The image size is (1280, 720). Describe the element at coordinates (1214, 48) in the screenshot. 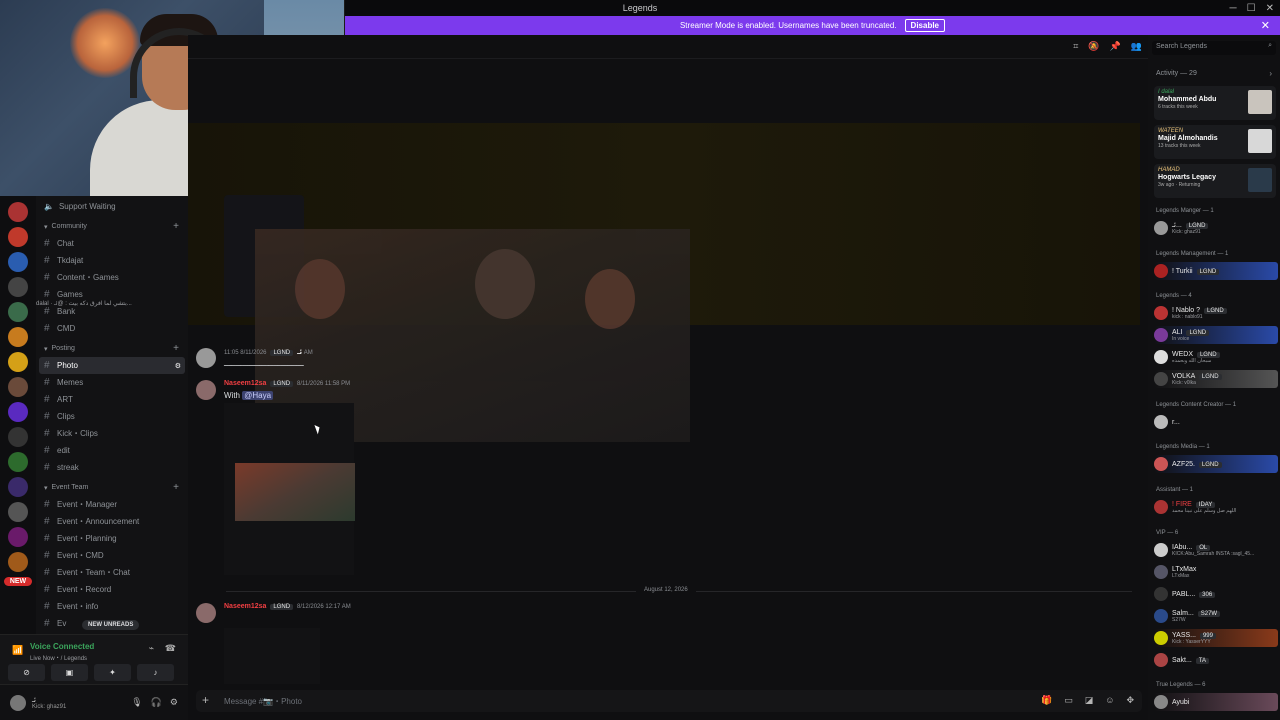

I see `search-input: Search Legends ⌕` at that location.